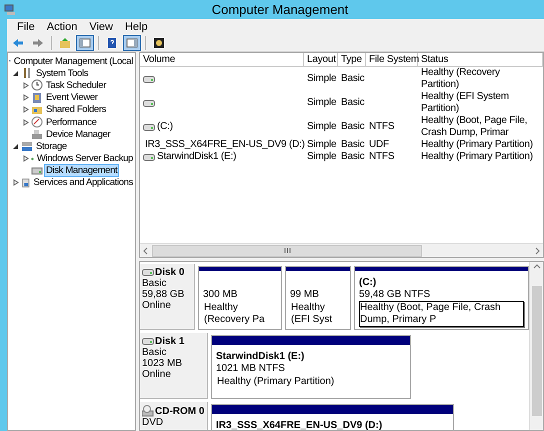 The height and width of the screenshot is (431, 544). I want to click on window-title: Computer Management, so click(280, 9).